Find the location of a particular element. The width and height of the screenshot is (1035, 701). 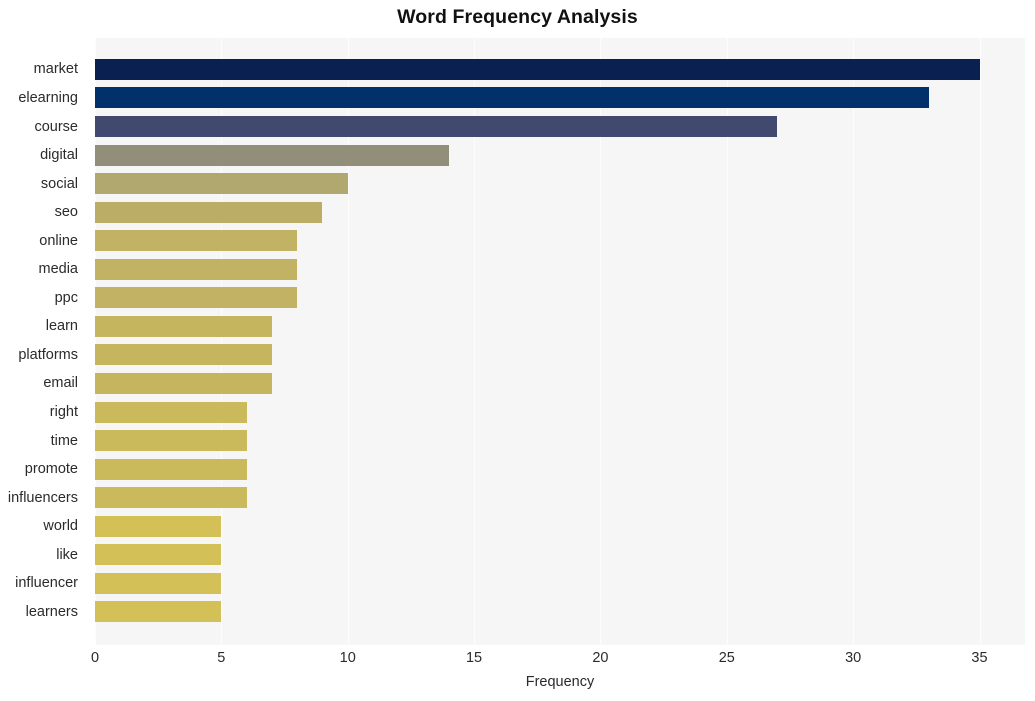

bar-email is located at coordinates (183, 383).